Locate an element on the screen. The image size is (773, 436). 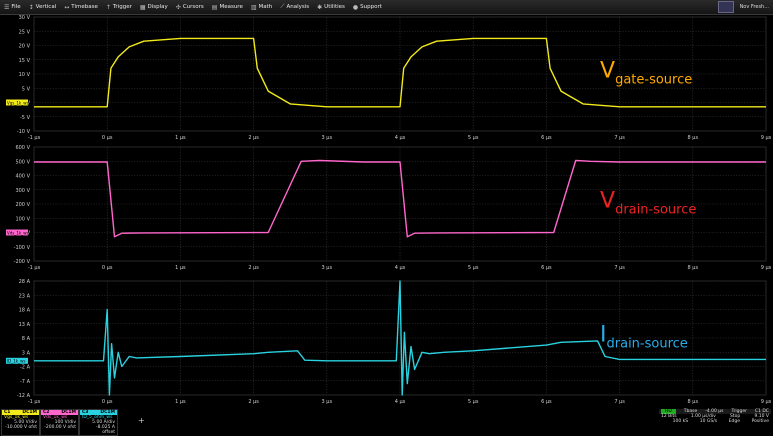
trigger-type: Edge is located at coordinates (734, 421).